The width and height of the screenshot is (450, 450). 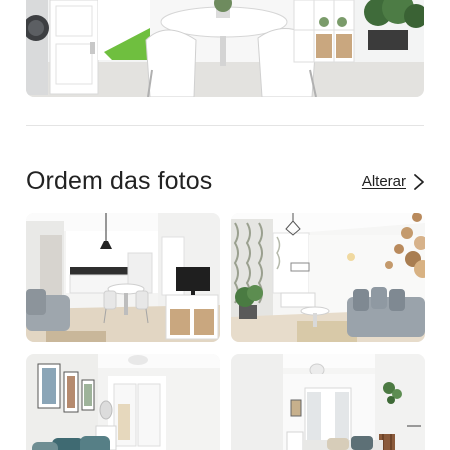 I want to click on chevron-right-icon, so click(x=419, y=182).